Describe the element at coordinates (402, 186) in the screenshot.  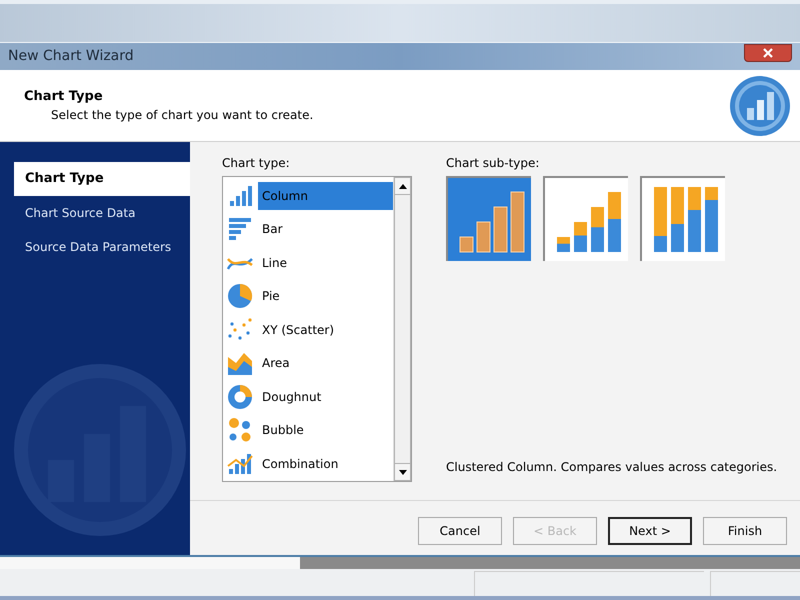
I see `scroll-up-arrow-icon` at that location.